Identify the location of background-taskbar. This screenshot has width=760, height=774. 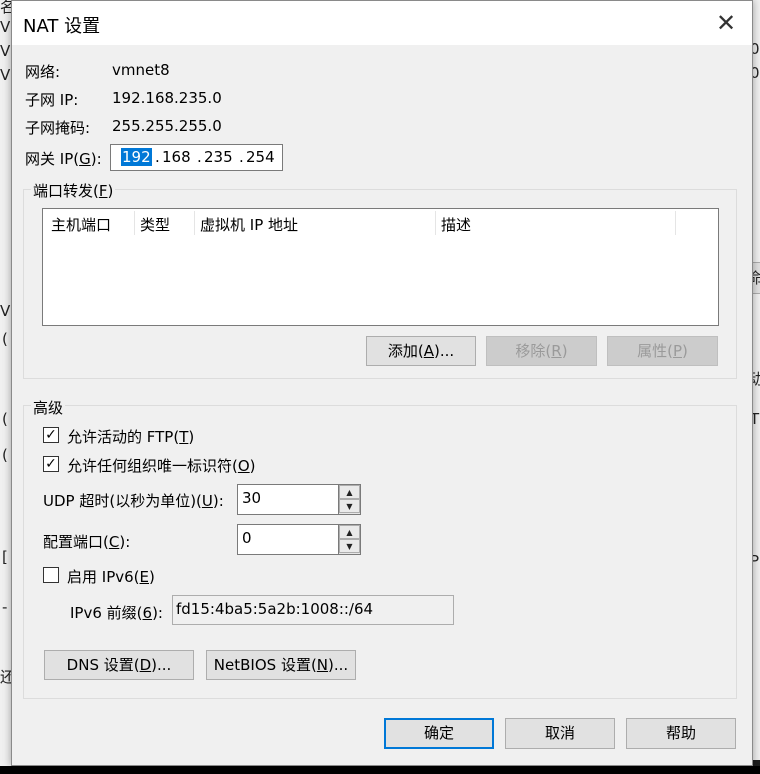
(380, 770).